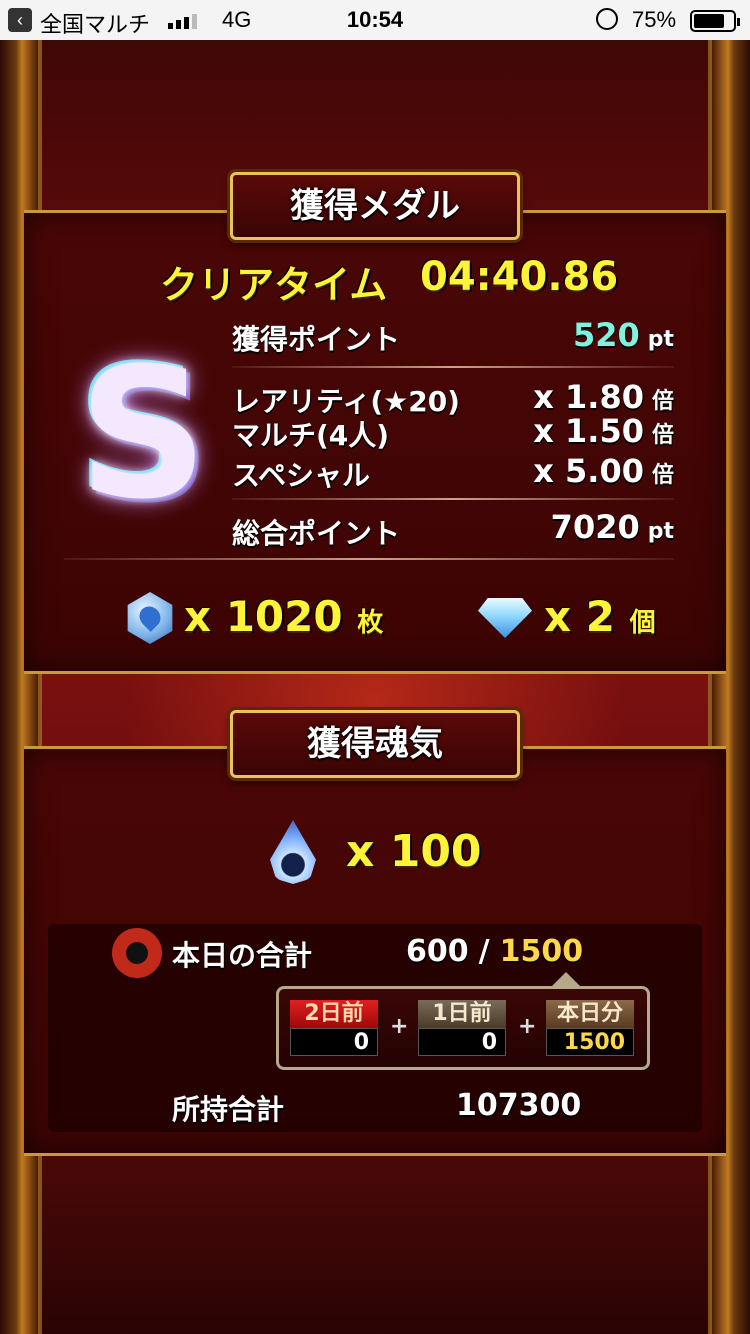 The width and height of the screenshot is (750, 1334). What do you see at coordinates (414, 851) in the screenshot?
I see `soul-count: x 100` at bounding box center [414, 851].